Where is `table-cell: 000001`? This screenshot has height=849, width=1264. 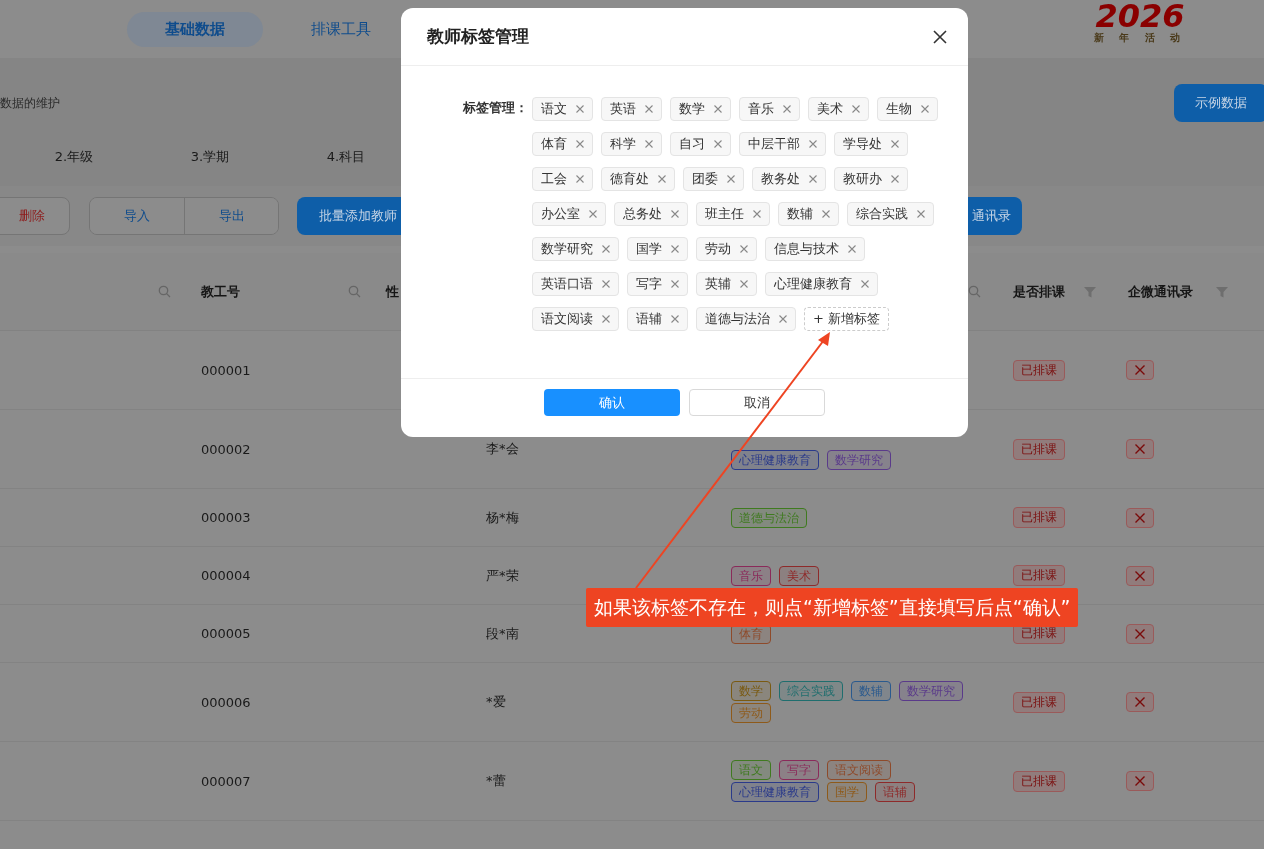
table-cell: 000001 is located at coordinates (226, 370).